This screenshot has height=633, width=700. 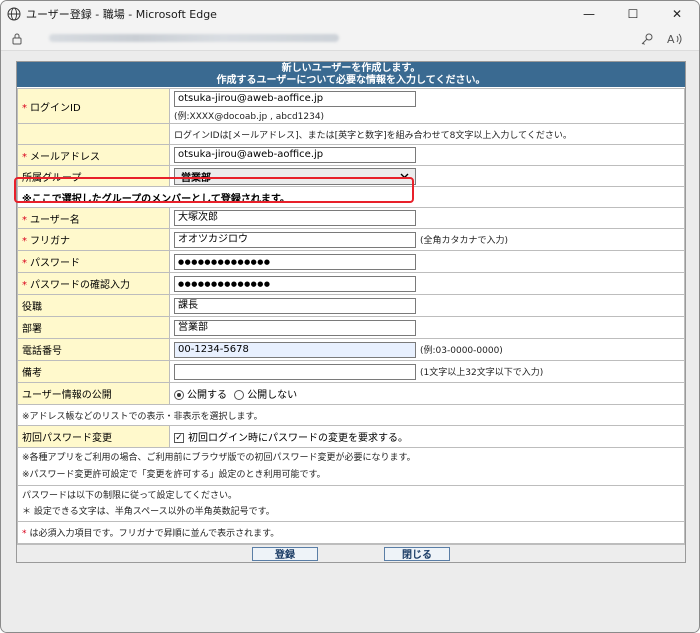 What do you see at coordinates (18, 38) in the screenshot?
I see `lock-icon` at bounding box center [18, 38].